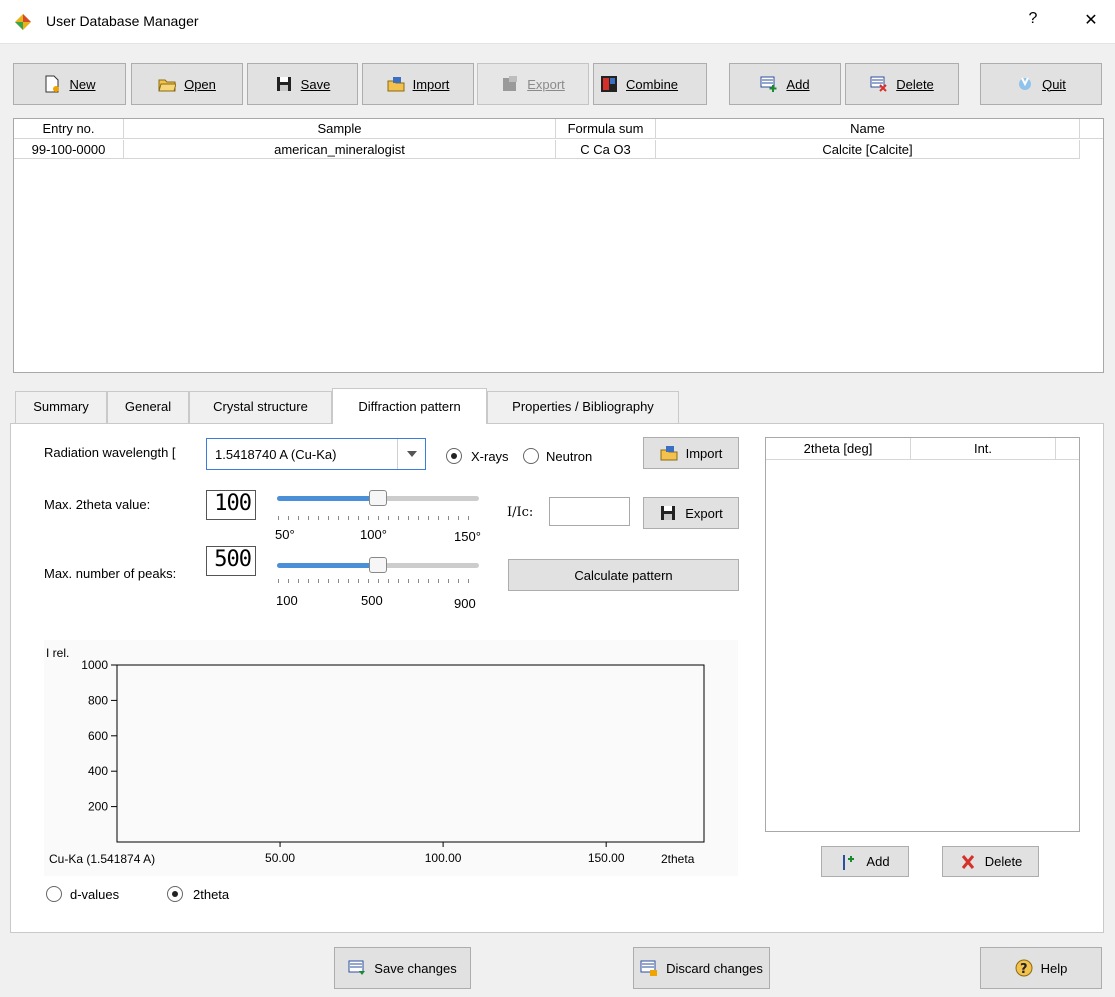  What do you see at coordinates (94, 665) in the screenshot?
I see `y-tick-label: 1000` at bounding box center [94, 665].